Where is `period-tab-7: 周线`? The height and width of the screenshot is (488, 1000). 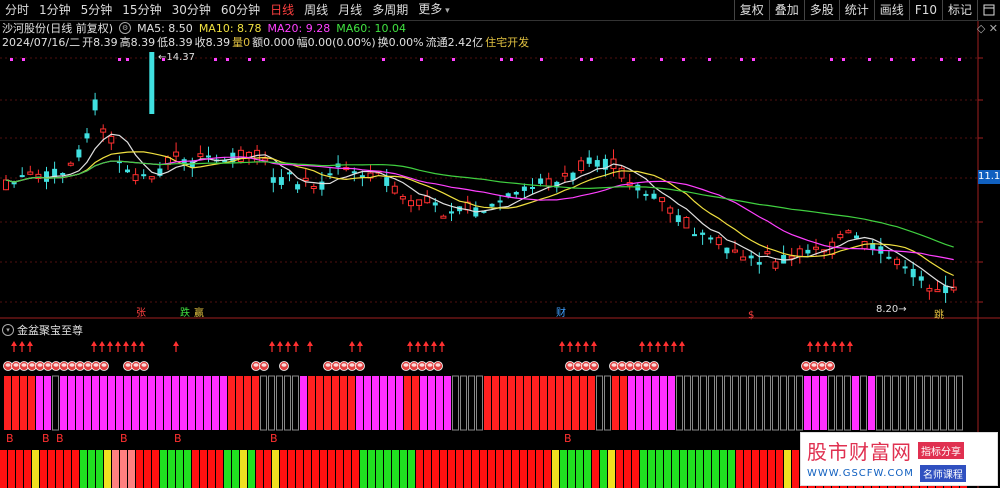
period-tab-7: 周线 is located at coordinates (316, 10).